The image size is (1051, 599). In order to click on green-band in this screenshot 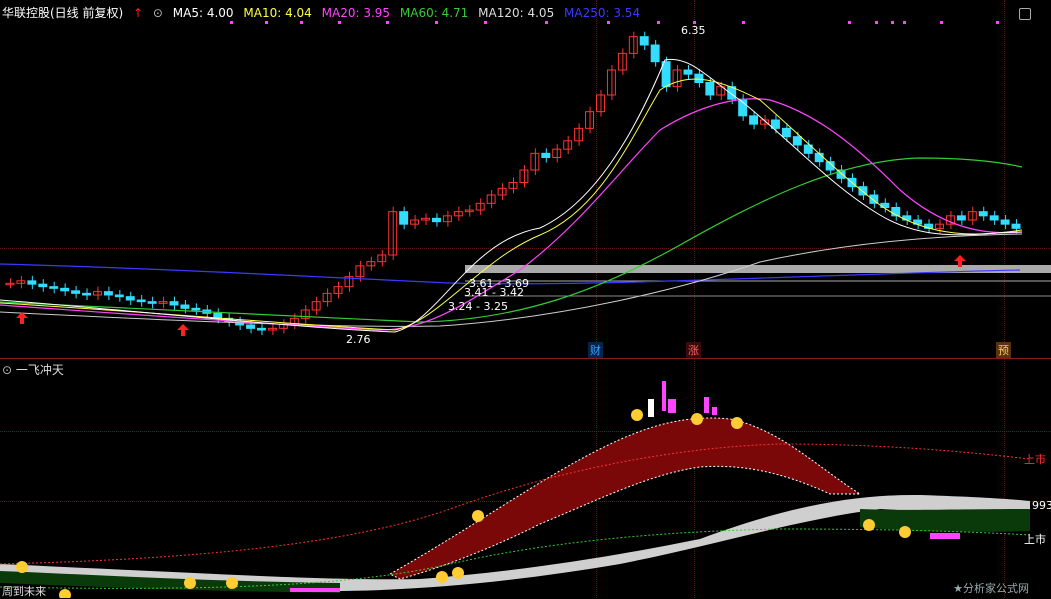, I will do `click(945, 520)`.